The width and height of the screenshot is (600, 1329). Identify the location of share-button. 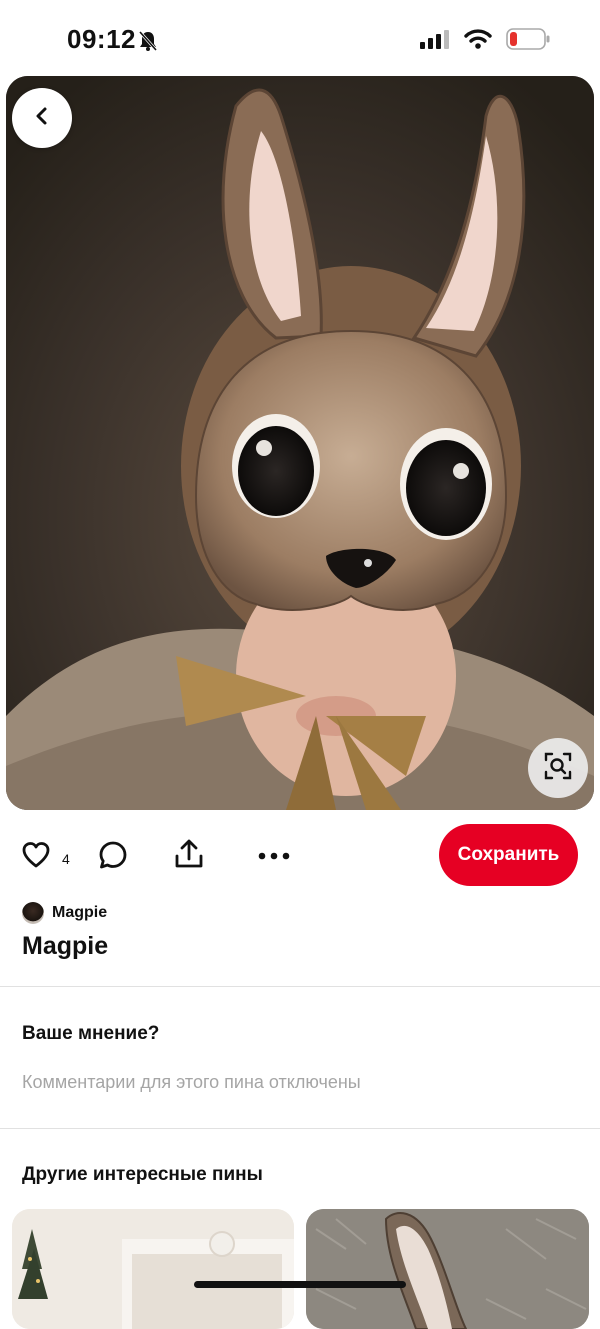
(189, 856).